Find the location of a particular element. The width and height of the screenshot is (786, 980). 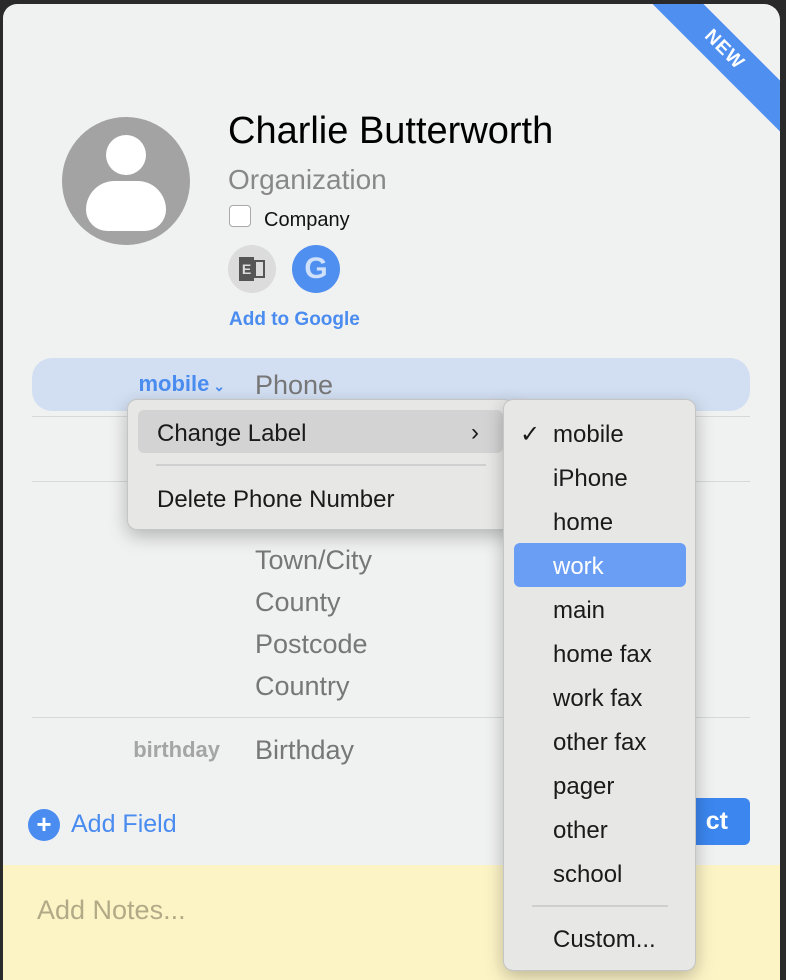

address-country-field: Country is located at coordinates (302, 686).